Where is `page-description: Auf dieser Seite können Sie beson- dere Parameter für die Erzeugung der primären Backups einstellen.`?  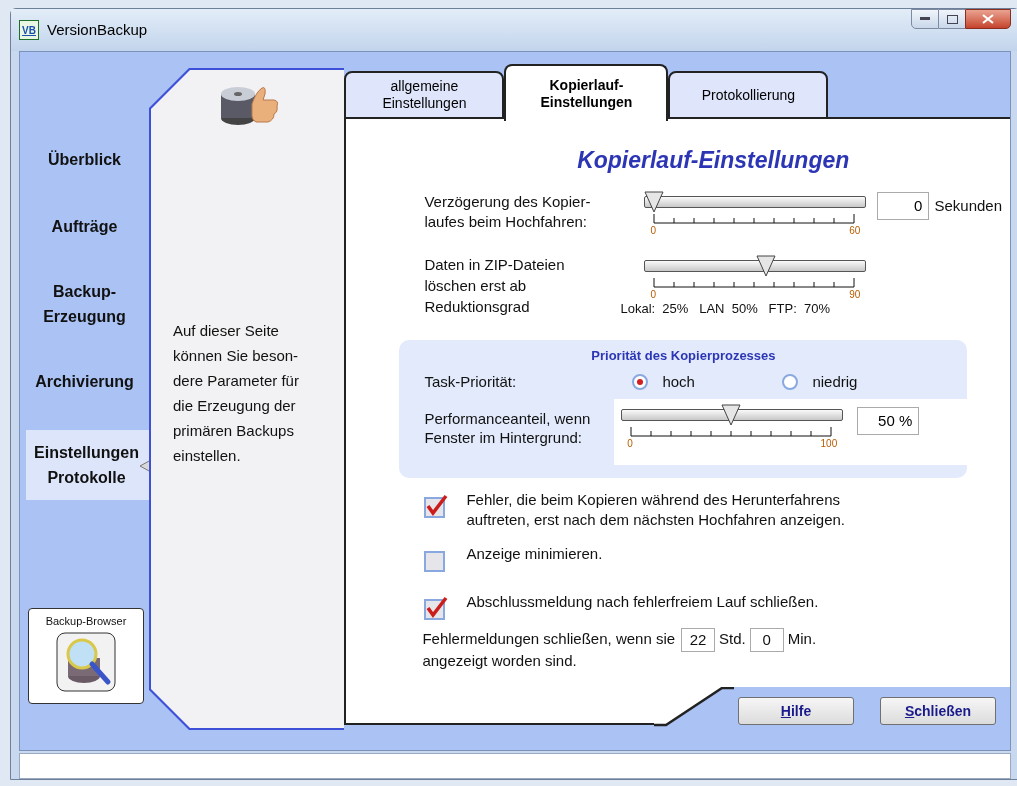
page-description: Auf dieser Seite können Sie beson- dere Parameter für die Erzeugung der primären Backups einstellen. is located at coordinates (236, 393).